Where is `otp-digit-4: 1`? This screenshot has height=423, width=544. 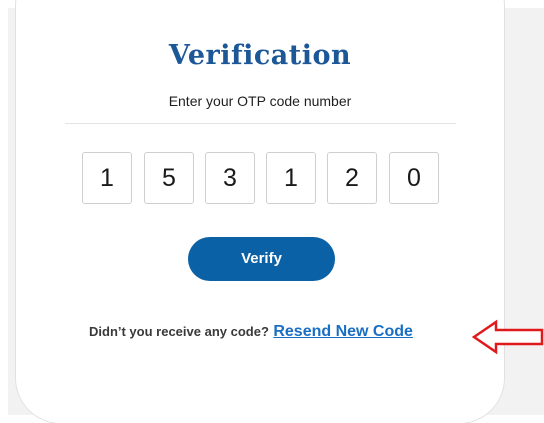
otp-digit-4: 1 is located at coordinates (291, 178).